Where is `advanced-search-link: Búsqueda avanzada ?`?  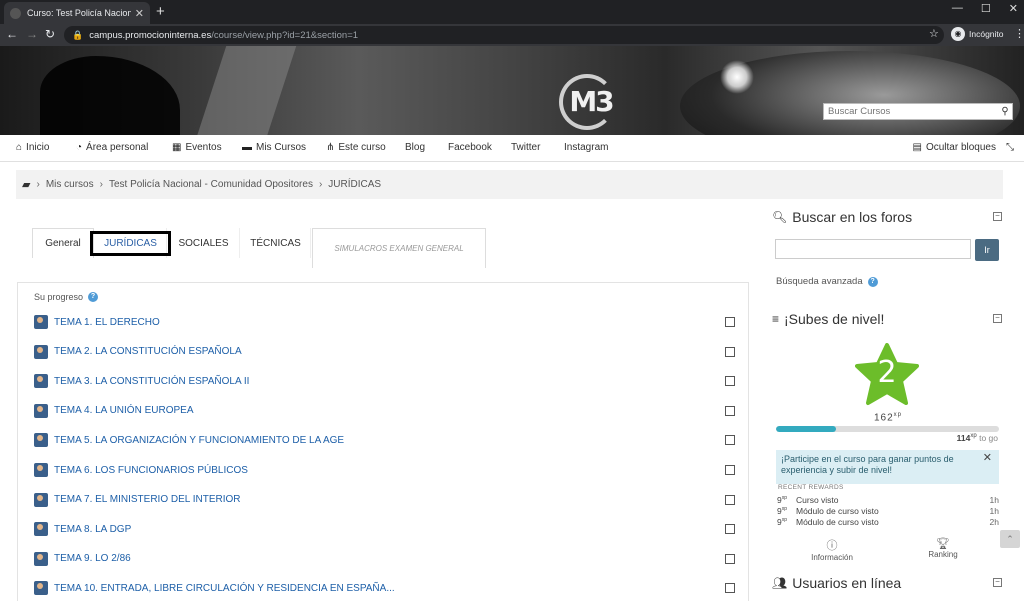
advanced-search-link: Búsqueda avanzada ? is located at coordinates (827, 281).